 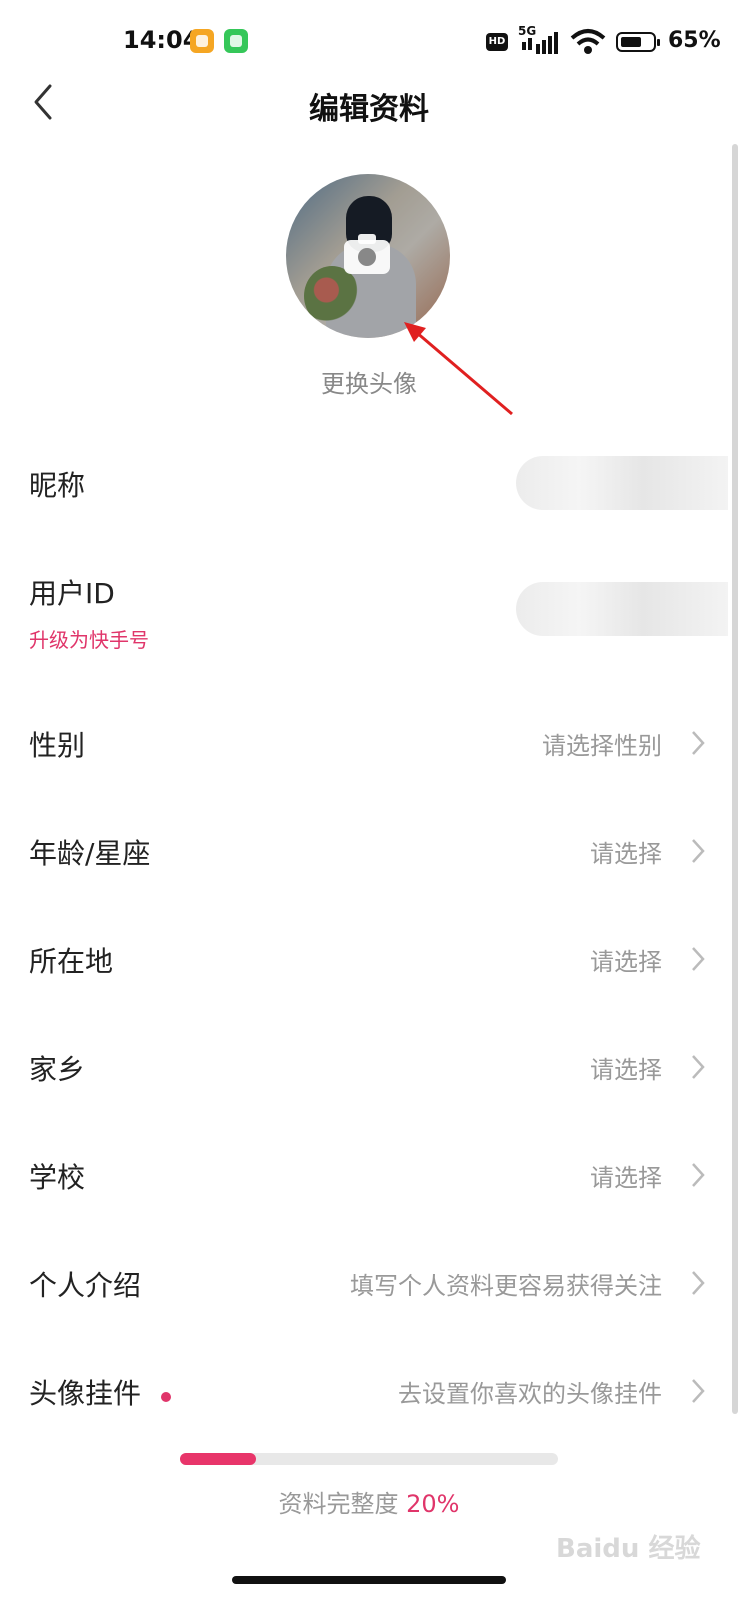 What do you see at coordinates (694, 40) in the screenshot?
I see `battery-percent: 65%` at bounding box center [694, 40].